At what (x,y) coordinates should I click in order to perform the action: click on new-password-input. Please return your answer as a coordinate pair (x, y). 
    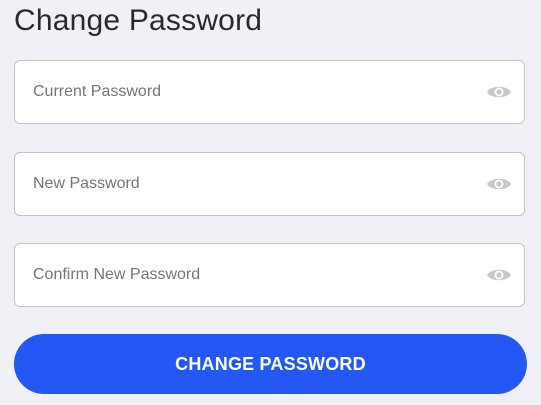
    Looking at the image, I should click on (253, 184).